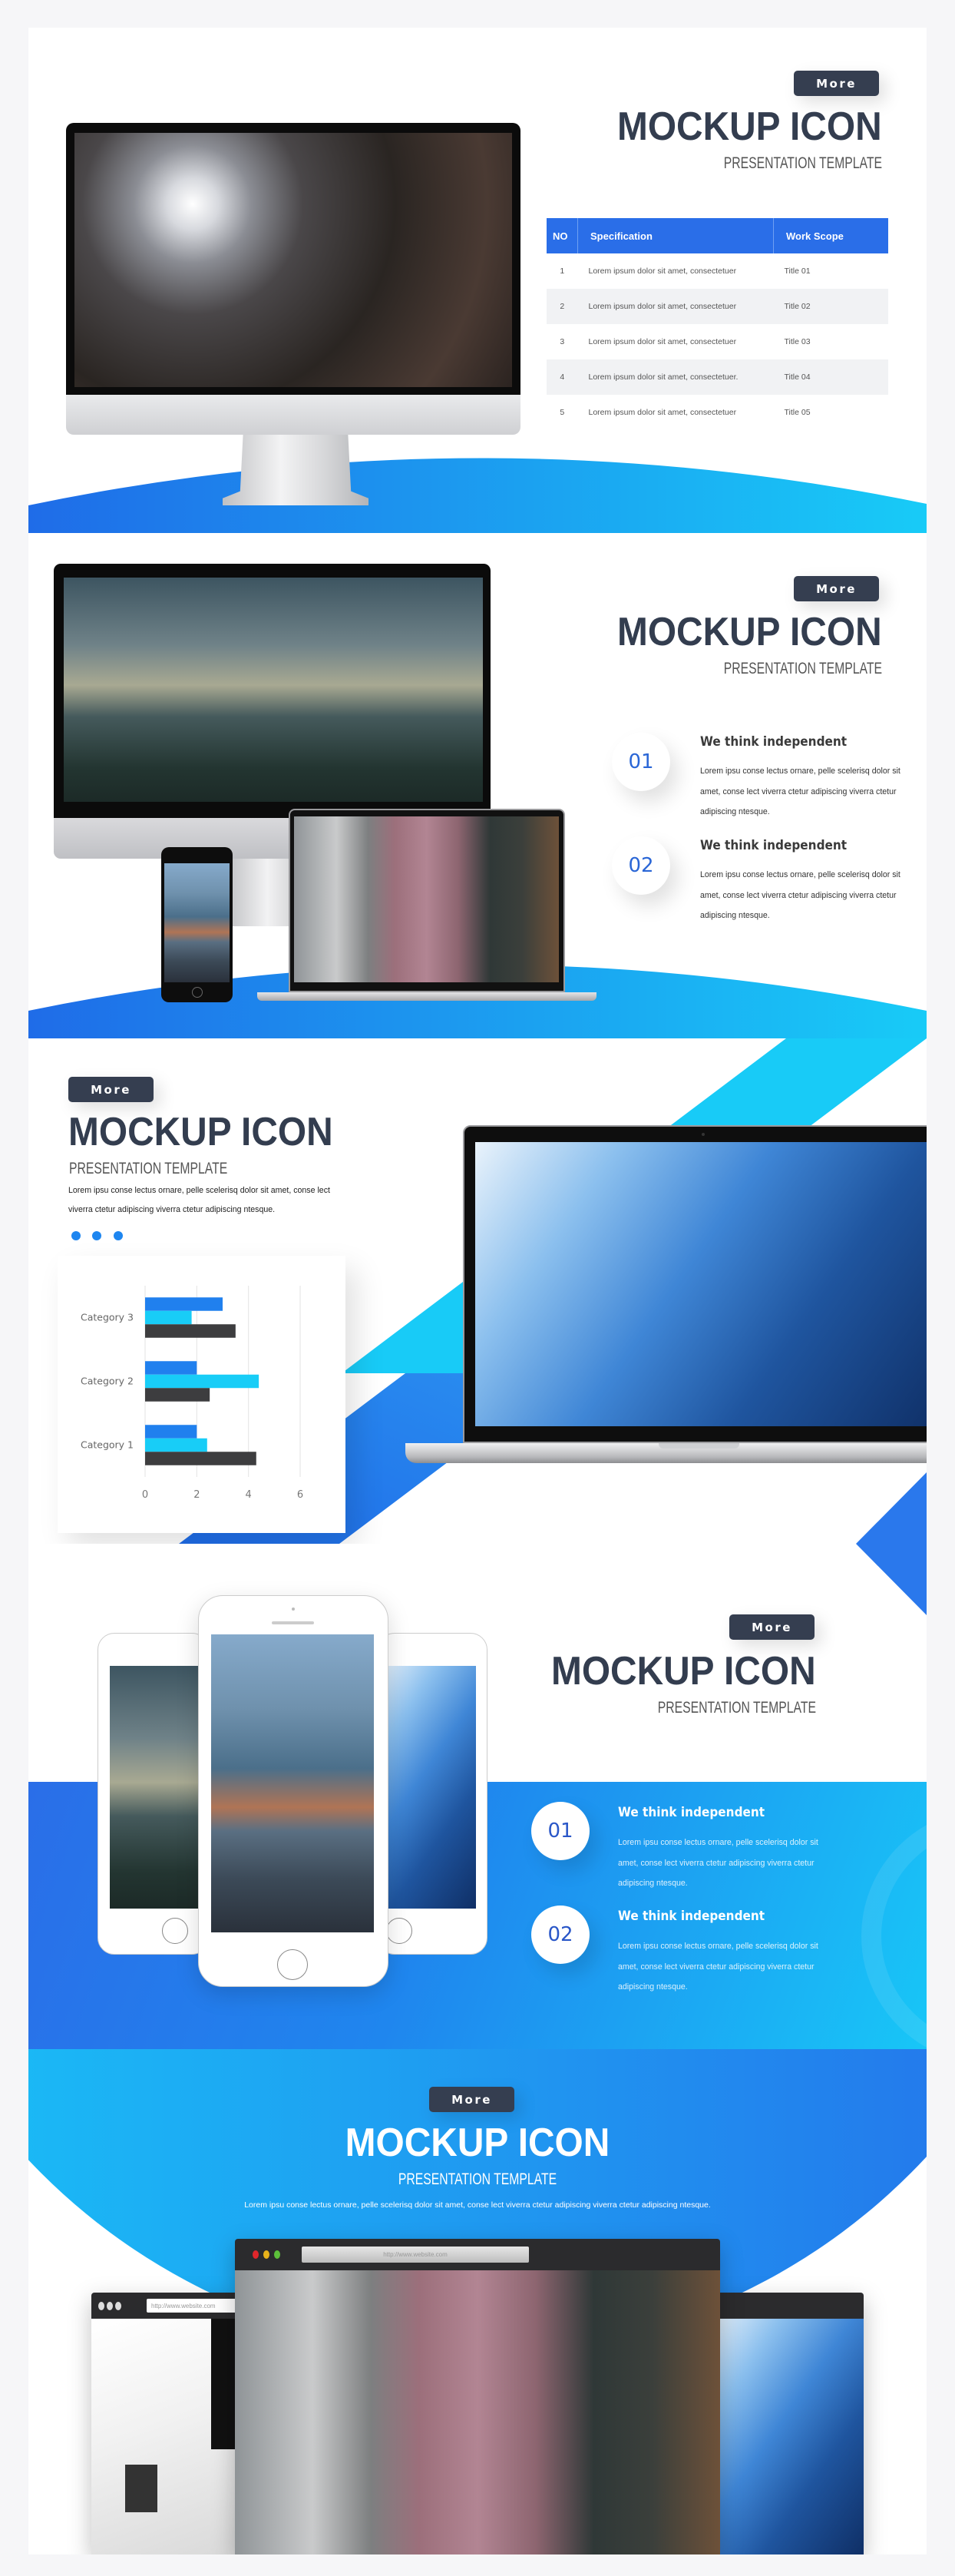  What do you see at coordinates (562, 341) in the screenshot?
I see `cell-no: 3` at bounding box center [562, 341].